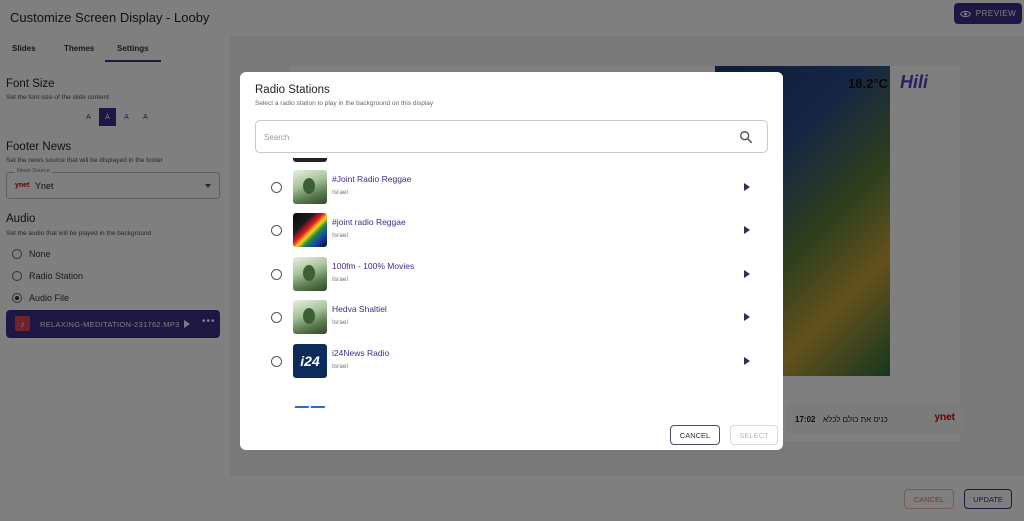 Image resolution: width=1024 pixels, height=521 pixels. I want to click on dialog-title: Radio Stations, so click(292, 90).